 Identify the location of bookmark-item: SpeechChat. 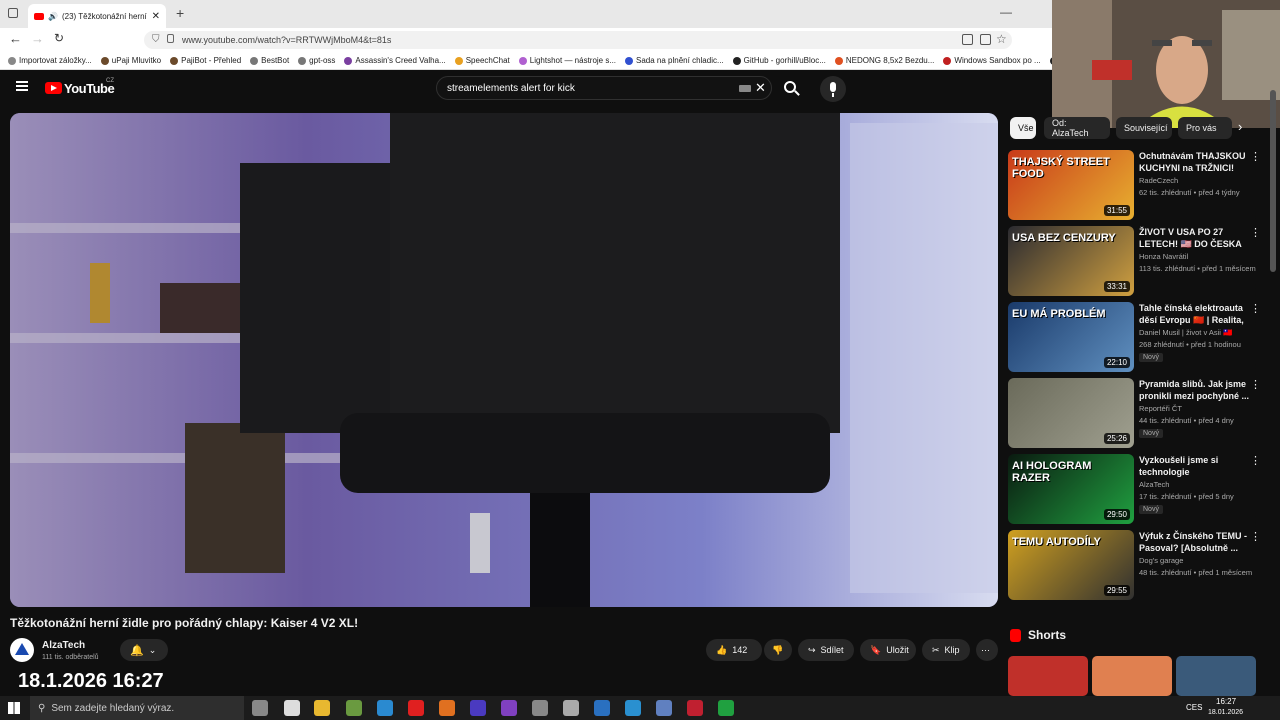
(482, 60).